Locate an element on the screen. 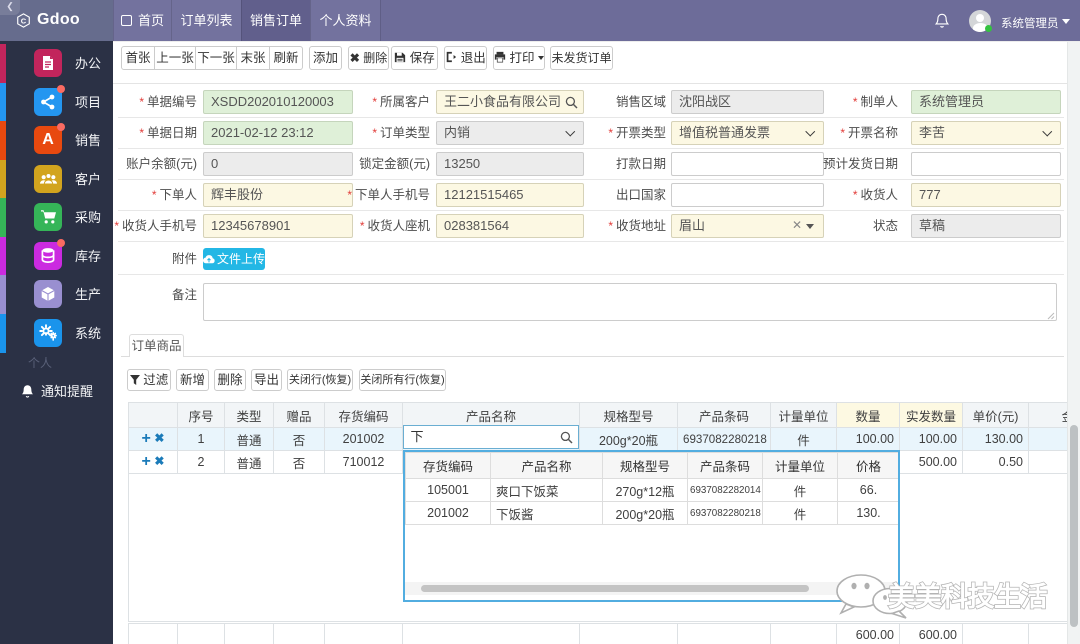 This screenshot has width=1080, height=644. svg-text: C is located at coordinates (24, 20).